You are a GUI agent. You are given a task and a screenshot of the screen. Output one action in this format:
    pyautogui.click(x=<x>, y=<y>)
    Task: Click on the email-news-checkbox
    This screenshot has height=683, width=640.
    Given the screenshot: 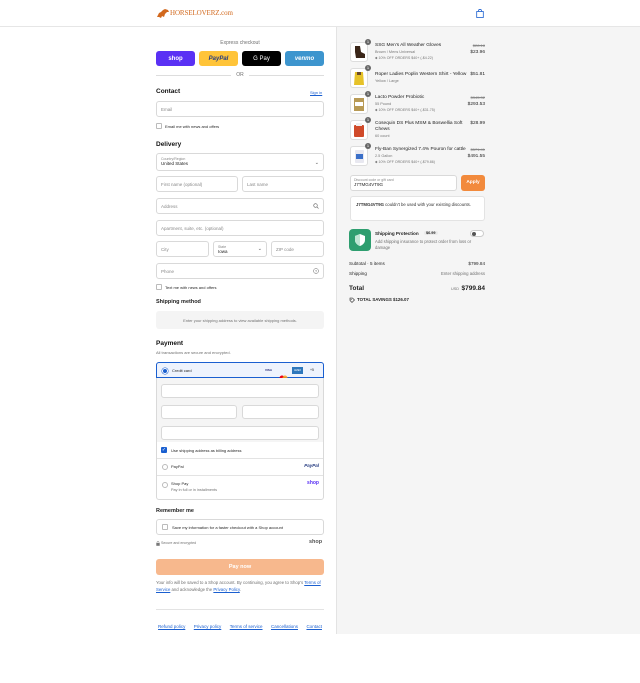 What is the action you would take?
    pyautogui.click(x=159, y=126)
    